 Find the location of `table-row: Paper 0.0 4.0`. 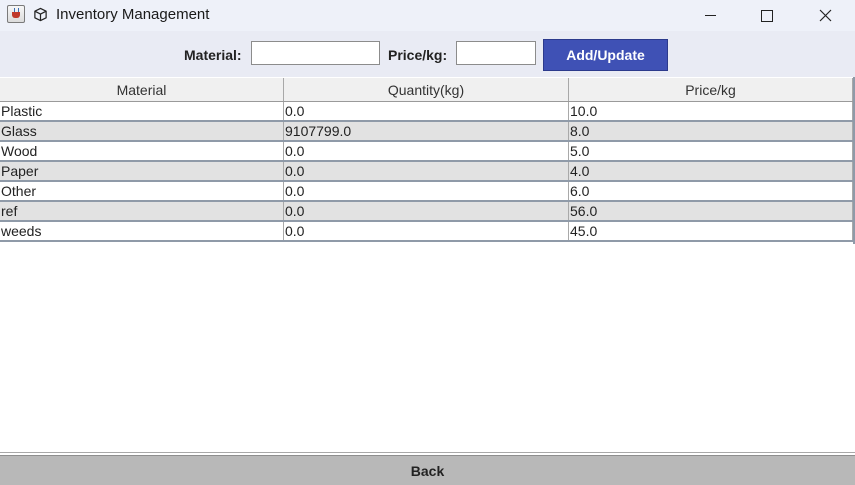

table-row: Paper 0.0 4.0 is located at coordinates (426, 172).